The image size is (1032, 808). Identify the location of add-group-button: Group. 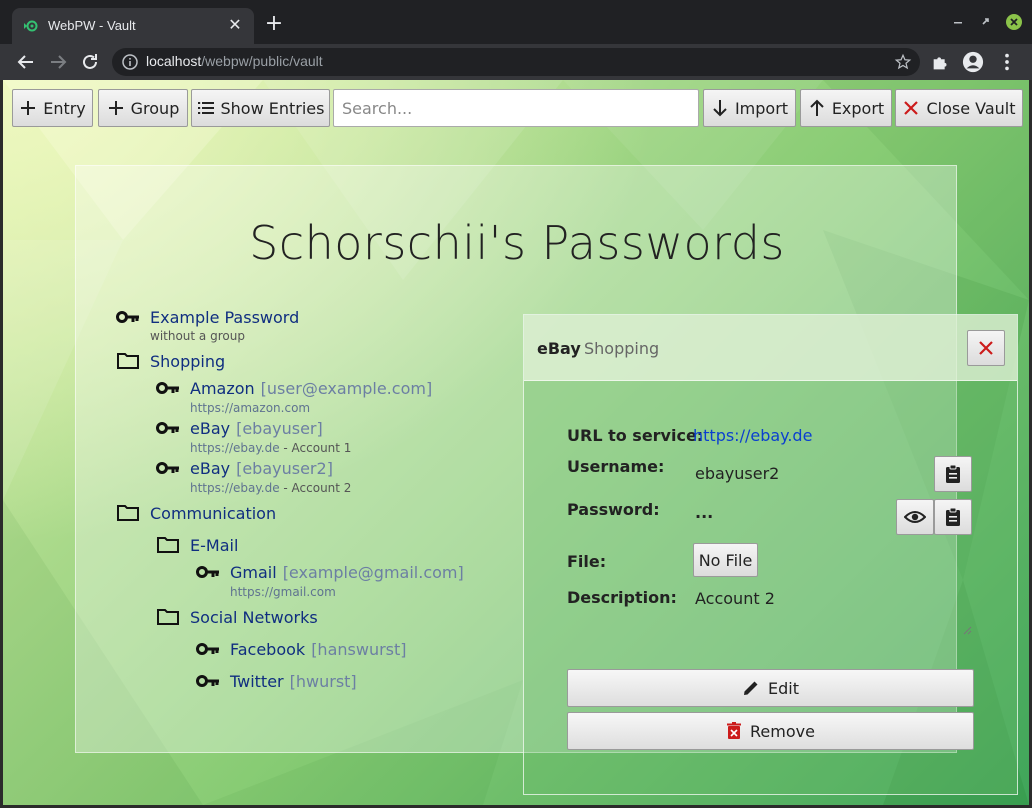
(143, 108).